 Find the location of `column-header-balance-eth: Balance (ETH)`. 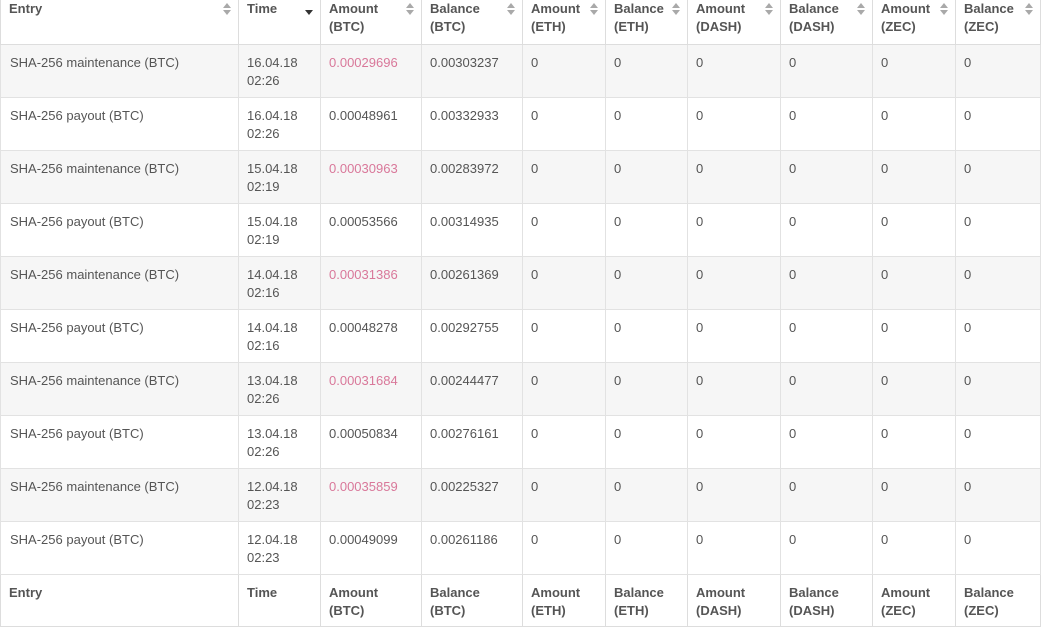

column-header-balance-eth: Balance (ETH) is located at coordinates (646, 22).